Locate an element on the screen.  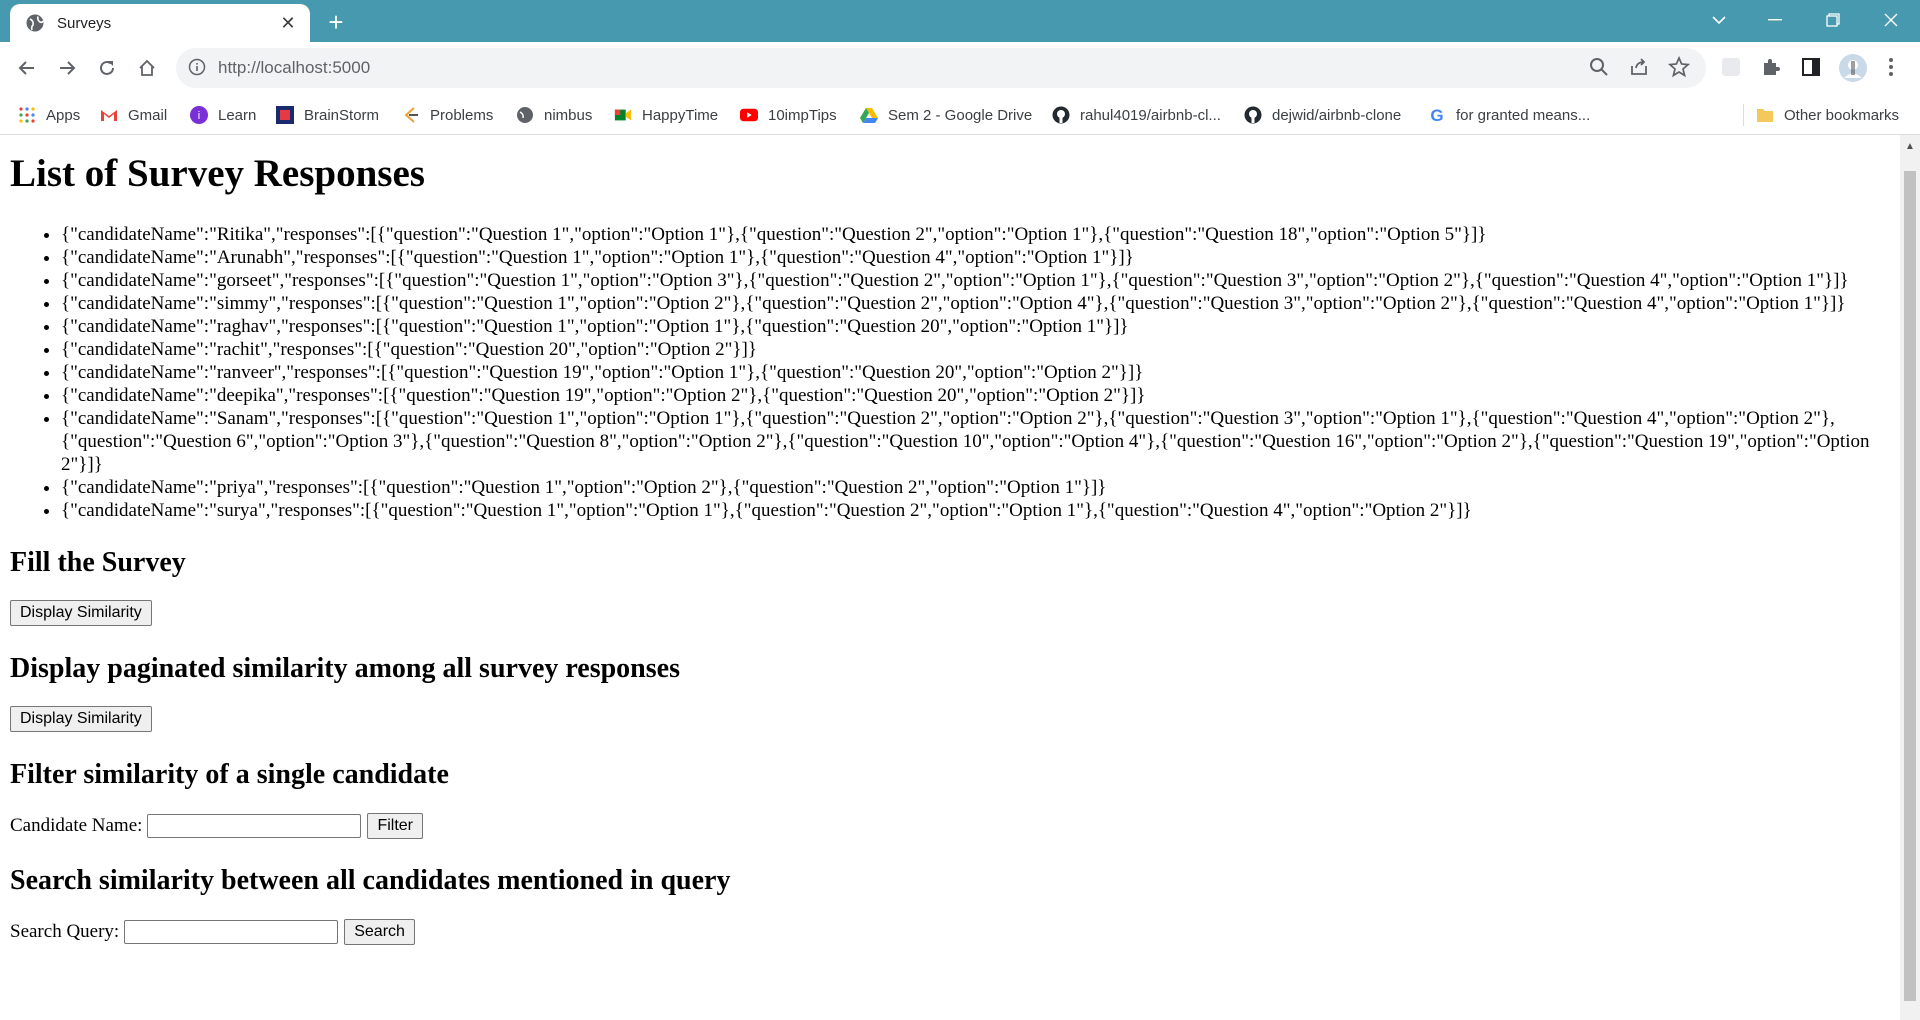
bookmark-label: Gmail is located at coordinates (148, 115).